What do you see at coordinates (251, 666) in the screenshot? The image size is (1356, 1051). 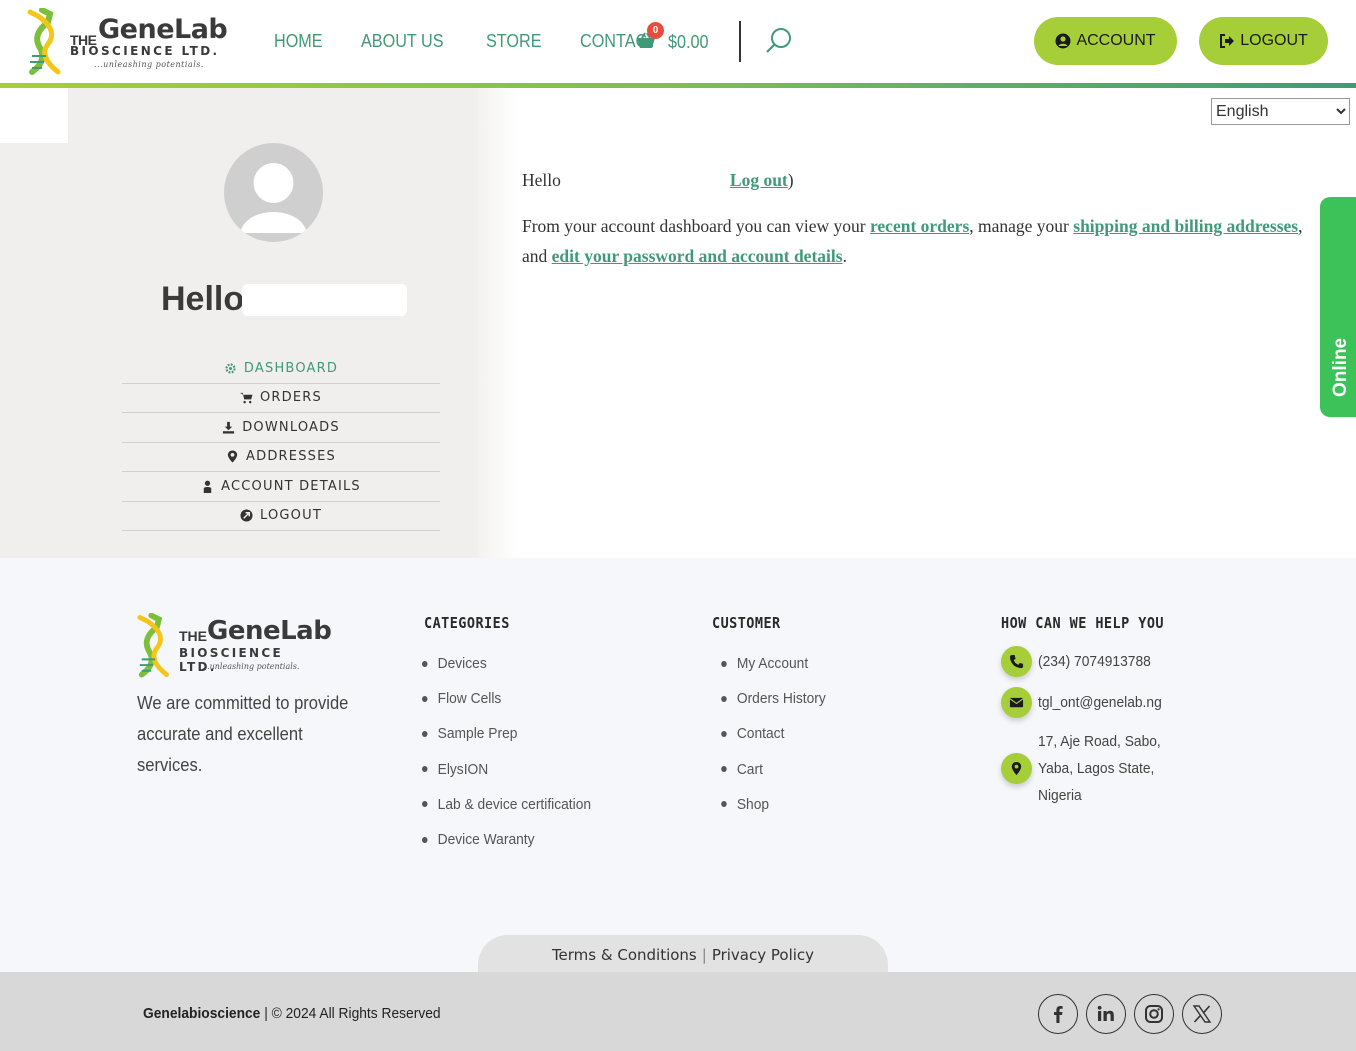 I see `logo-tagline: ...unleashing potentials.` at bounding box center [251, 666].